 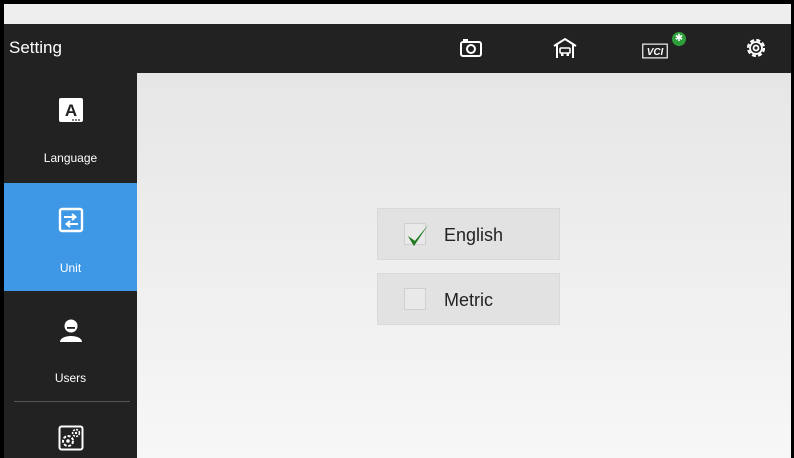 What do you see at coordinates (679, 39) in the screenshot?
I see `bluetooth-icon: ✱` at bounding box center [679, 39].